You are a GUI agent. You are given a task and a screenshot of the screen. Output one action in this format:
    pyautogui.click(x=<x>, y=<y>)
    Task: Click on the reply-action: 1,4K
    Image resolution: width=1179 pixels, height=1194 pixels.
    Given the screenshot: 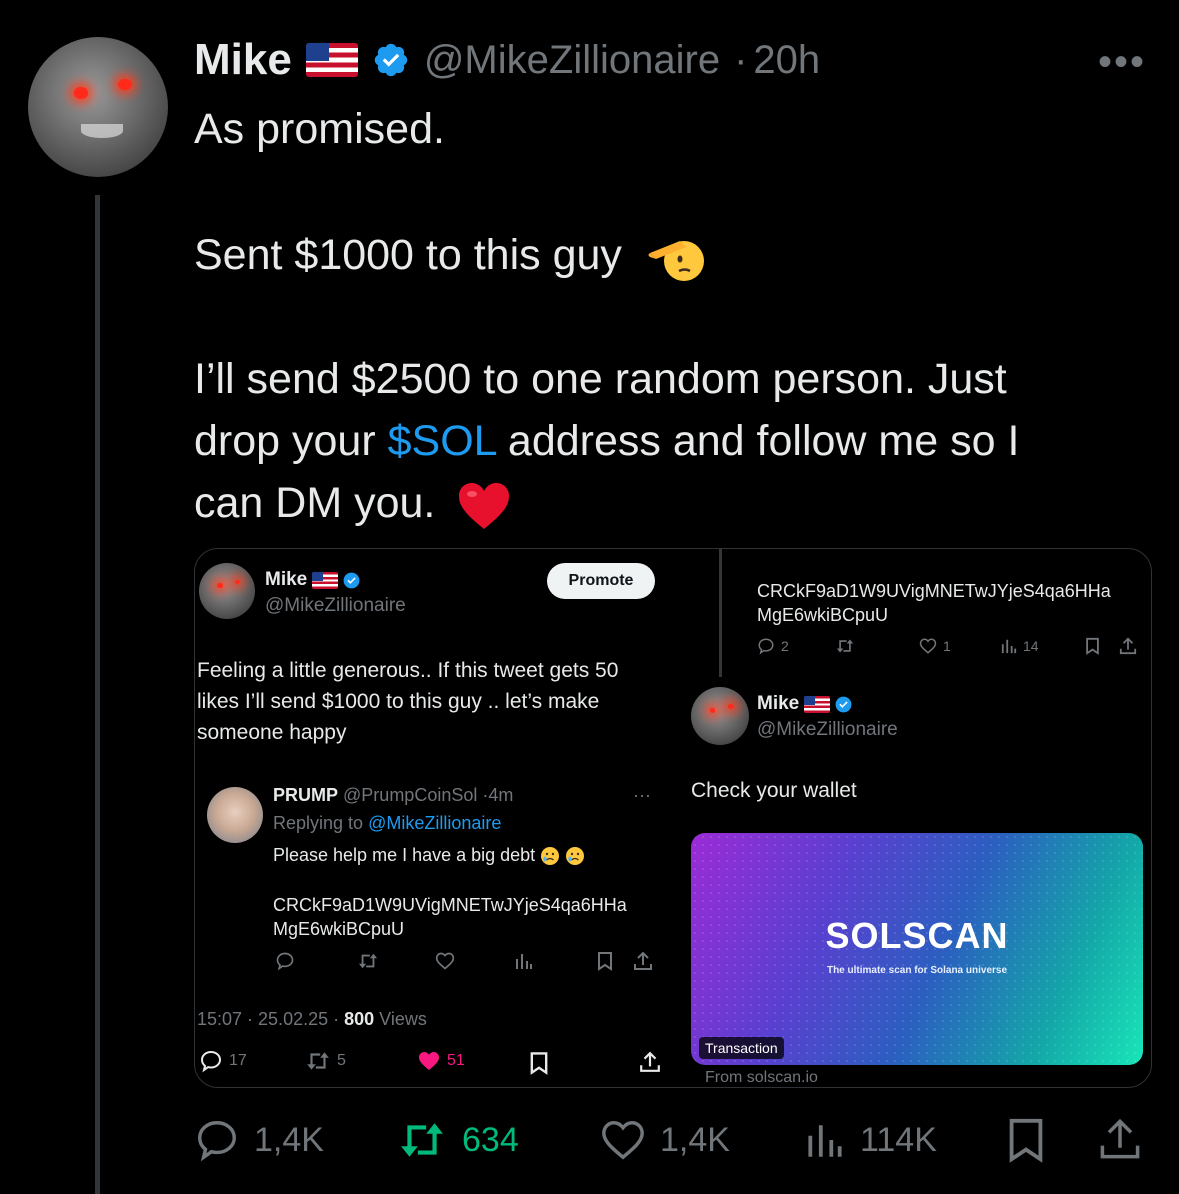 What is the action you would take?
    pyautogui.click(x=259, y=1140)
    